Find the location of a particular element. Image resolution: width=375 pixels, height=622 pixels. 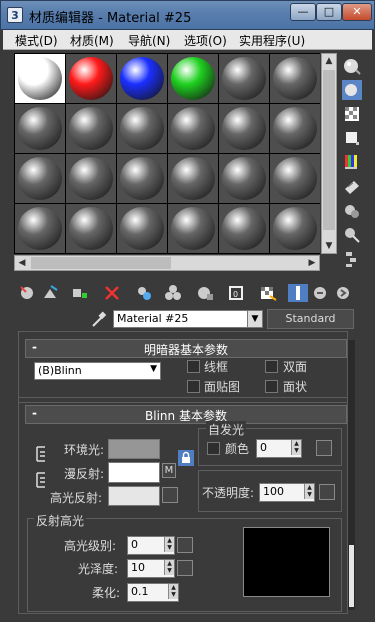

backlight-icon is located at coordinates (352, 90).